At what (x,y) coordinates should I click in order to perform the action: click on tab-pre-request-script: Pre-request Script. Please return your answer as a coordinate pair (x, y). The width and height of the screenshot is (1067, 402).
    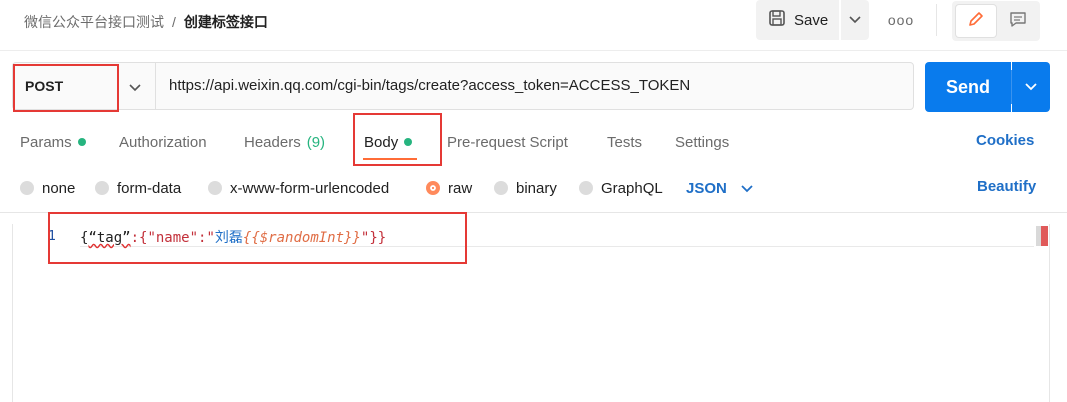
    Looking at the image, I should click on (507, 142).